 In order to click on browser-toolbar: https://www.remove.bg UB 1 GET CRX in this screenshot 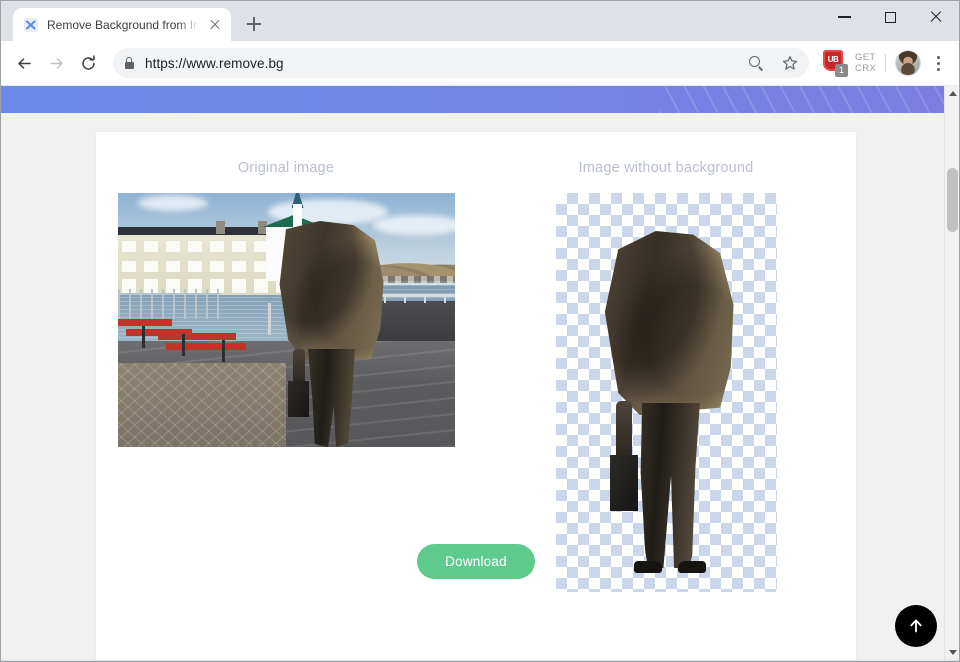, I will do `click(480, 63)`.